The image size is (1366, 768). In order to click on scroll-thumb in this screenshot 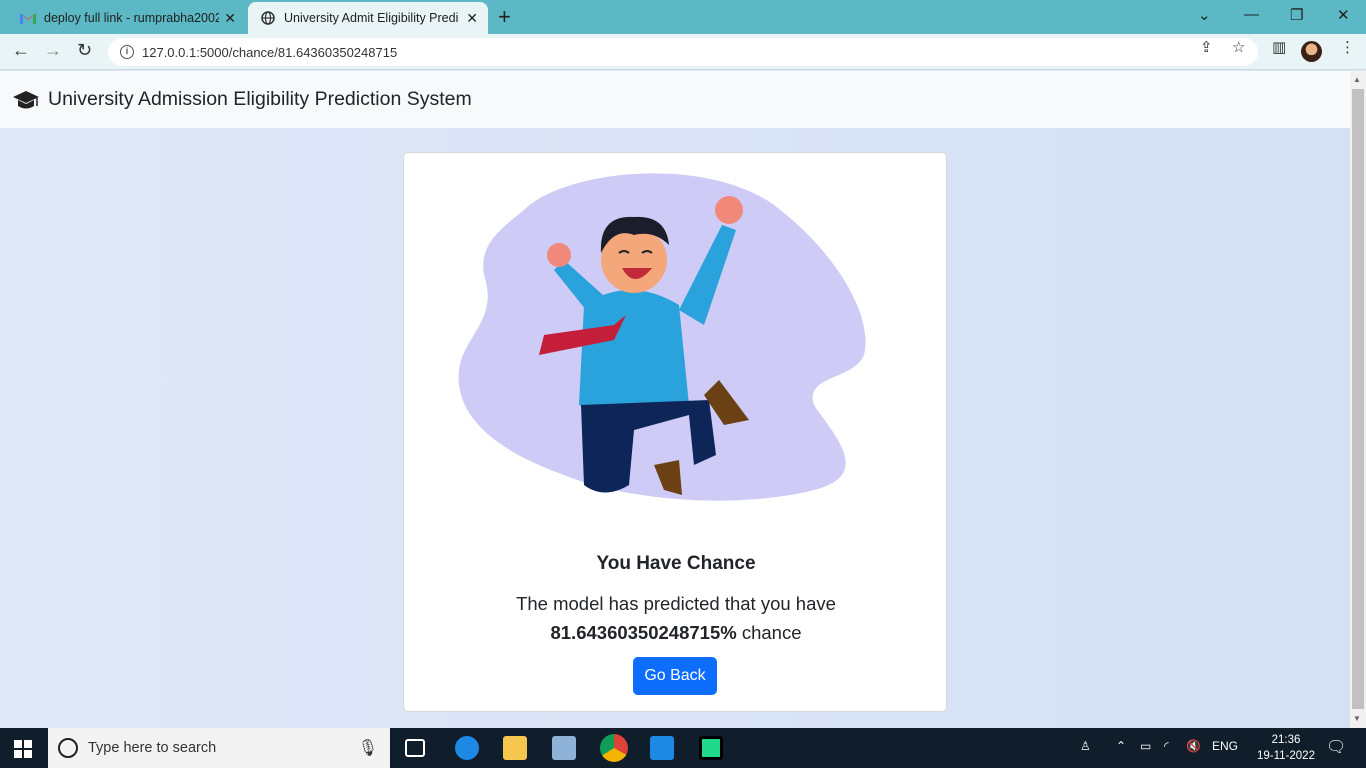, I will do `click(1358, 399)`.